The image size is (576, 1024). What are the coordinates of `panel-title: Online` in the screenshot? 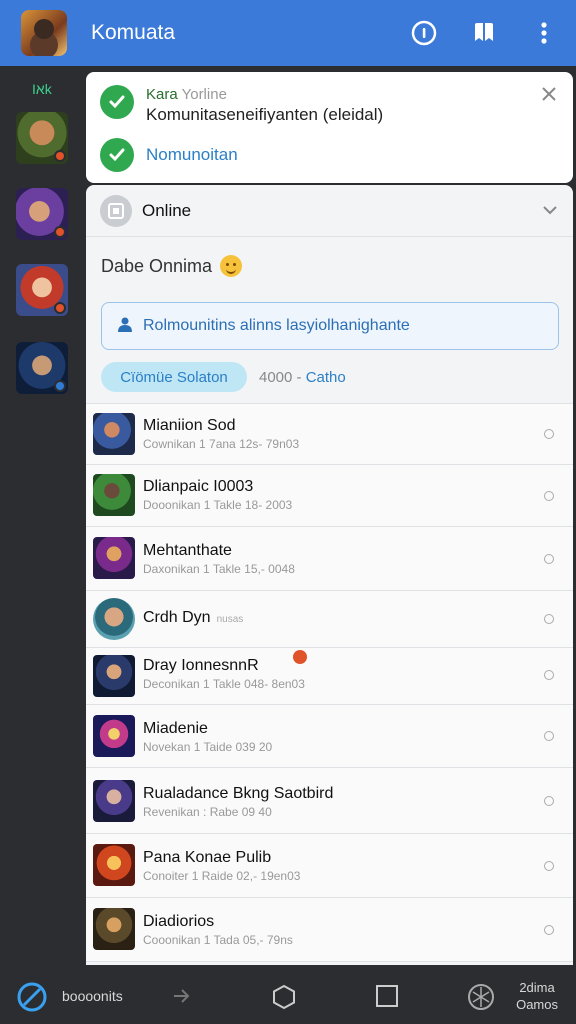 It's located at (167, 210).